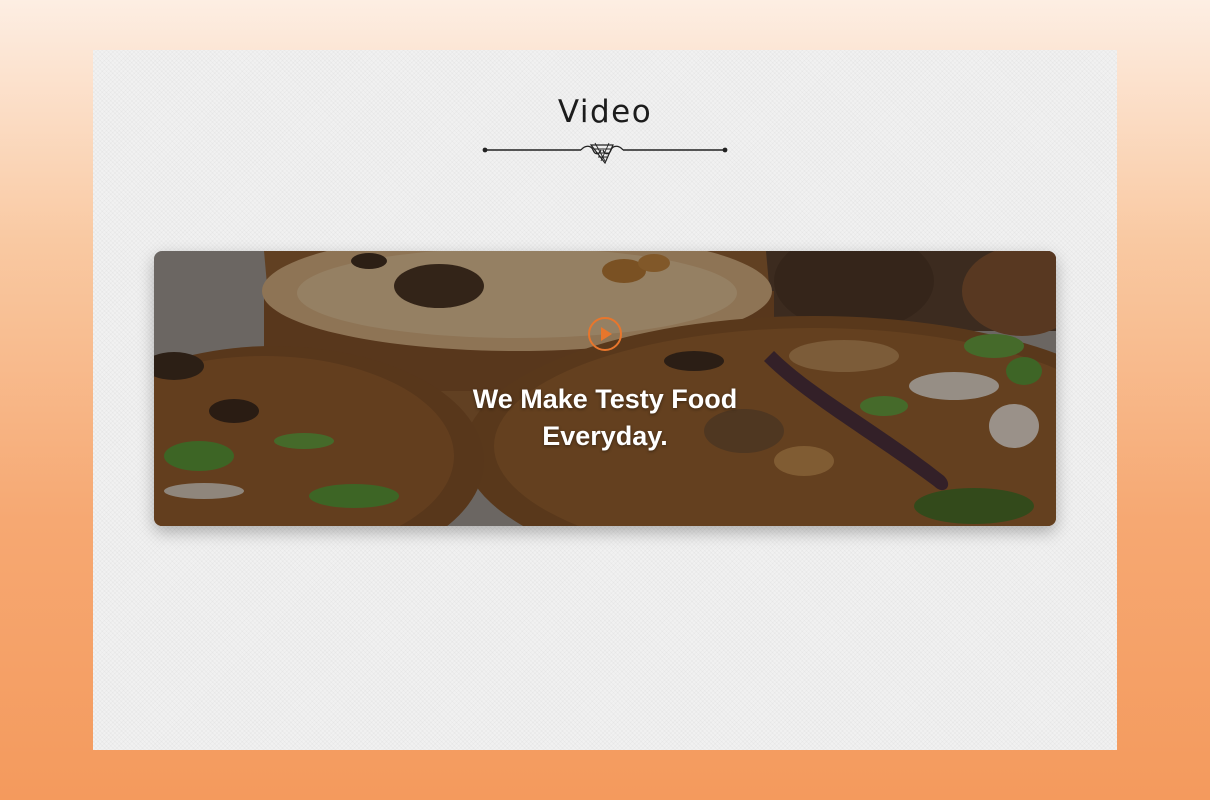 The height and width of the screenshot is (800, 1210). What do you see at coordinates (605, 112) in the screenshot?
I see `section-title: Video` at bounding box center [605, 112].